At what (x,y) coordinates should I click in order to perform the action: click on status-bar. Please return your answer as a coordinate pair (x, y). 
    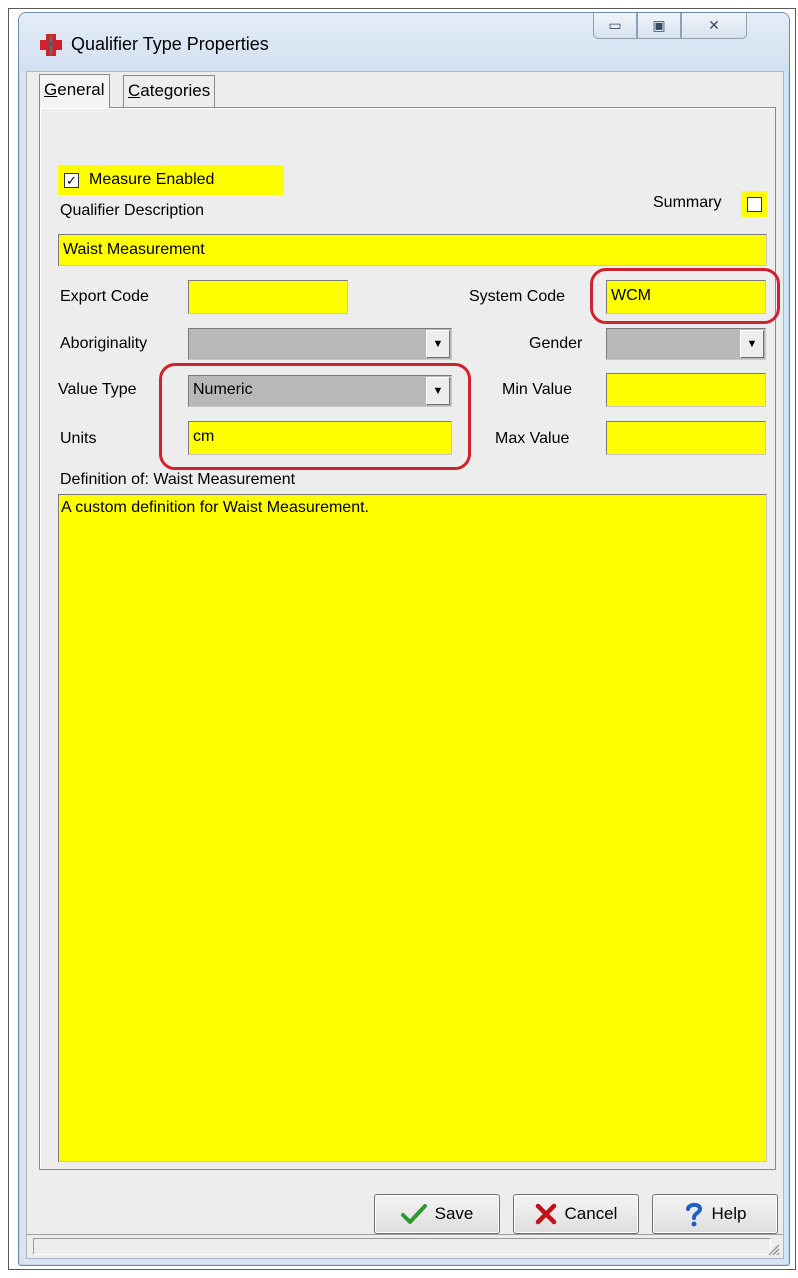
    Looking at the image, I should click on (405, 1246).